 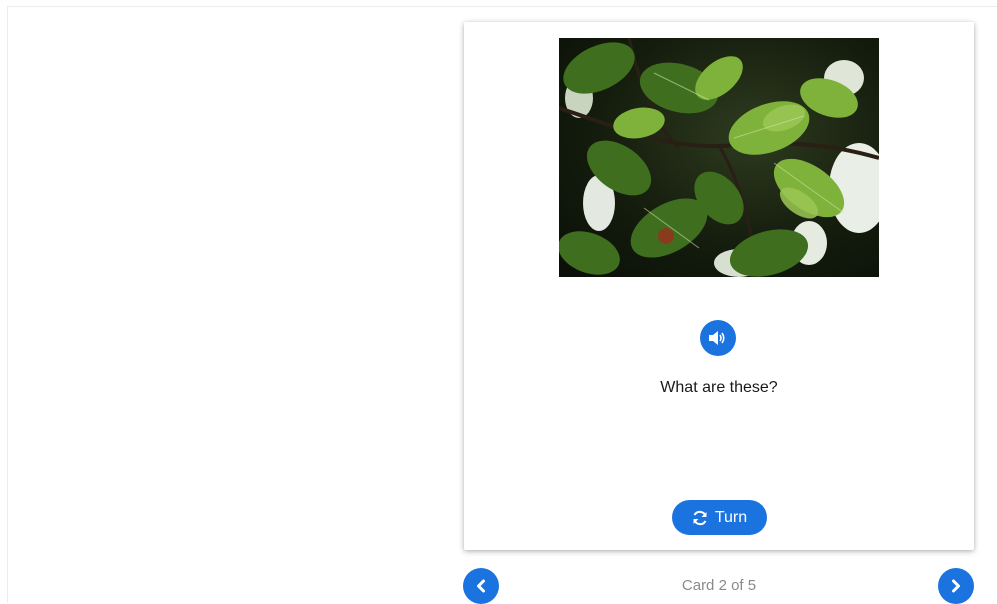 I want to click on card-image, so click(x=719, y=157).